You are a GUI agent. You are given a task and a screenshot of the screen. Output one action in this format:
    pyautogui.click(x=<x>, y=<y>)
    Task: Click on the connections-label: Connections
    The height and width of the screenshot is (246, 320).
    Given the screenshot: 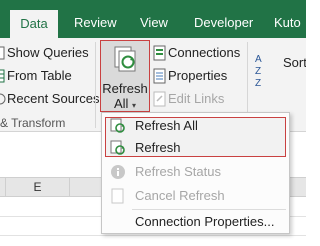 What is the action you would take?
    pyautogui.click(x=204, y=52)
    